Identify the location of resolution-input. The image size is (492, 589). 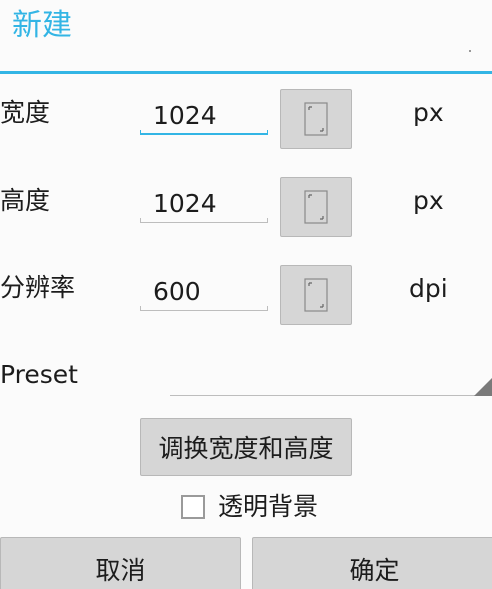
(204, 291).